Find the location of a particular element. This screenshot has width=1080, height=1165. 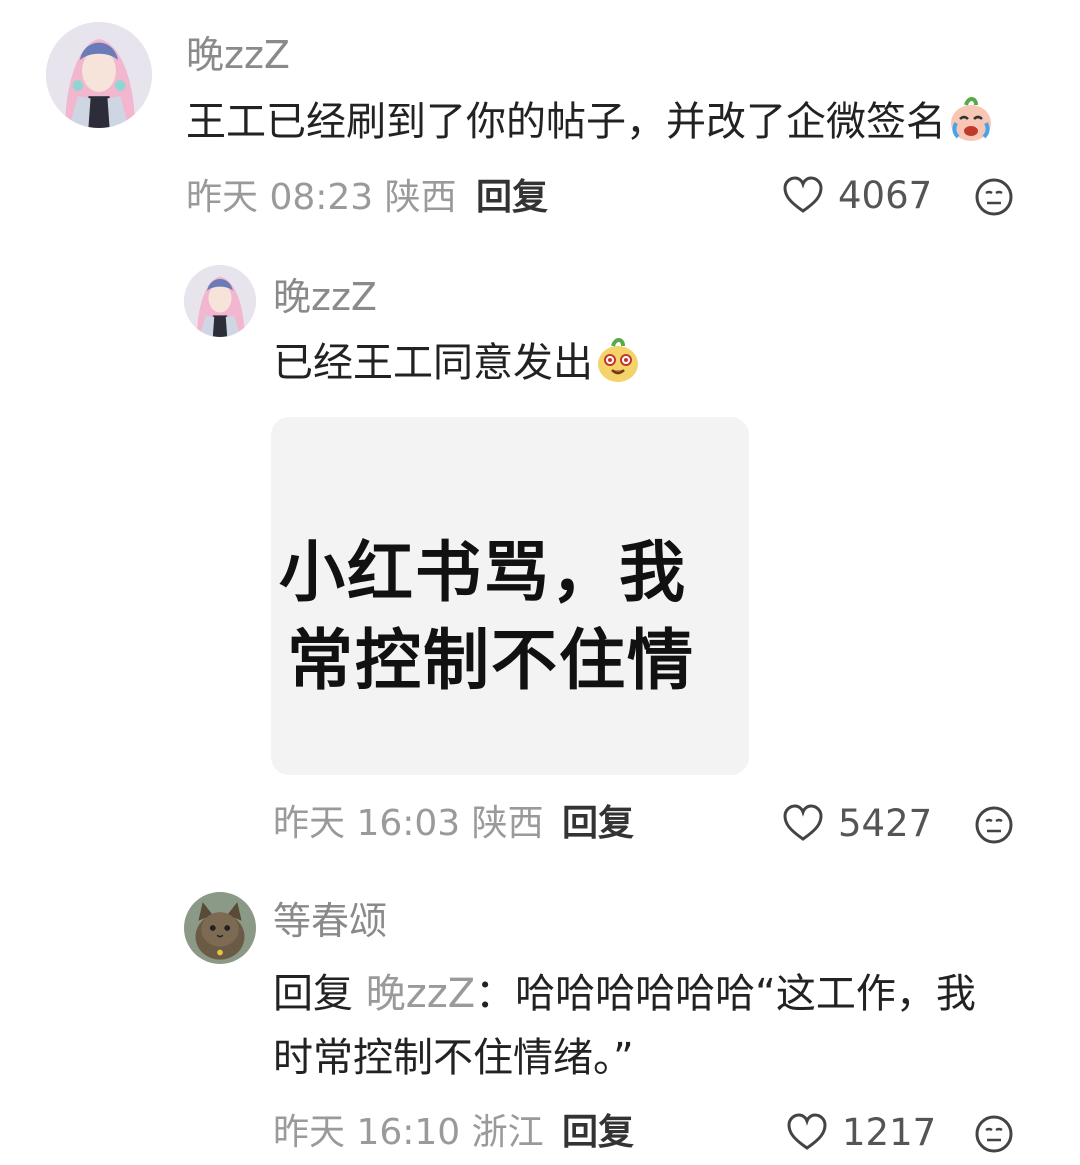

comment-text-body: ：哈哈哈哈哈哈“这工作，我 is located at coordinates (725, 994).